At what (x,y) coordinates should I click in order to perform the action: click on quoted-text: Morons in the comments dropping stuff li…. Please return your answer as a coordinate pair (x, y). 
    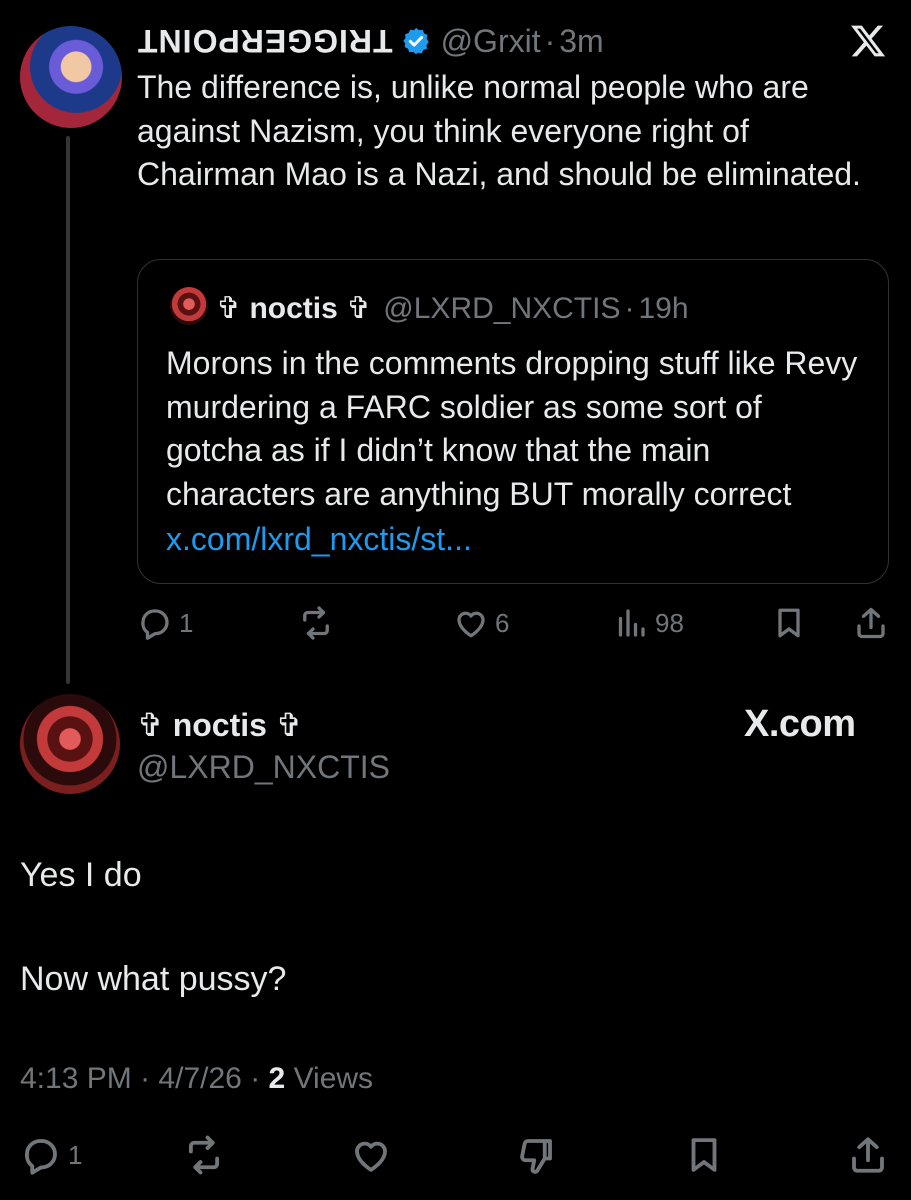
    Looking at the image, I should click on (512, 428).